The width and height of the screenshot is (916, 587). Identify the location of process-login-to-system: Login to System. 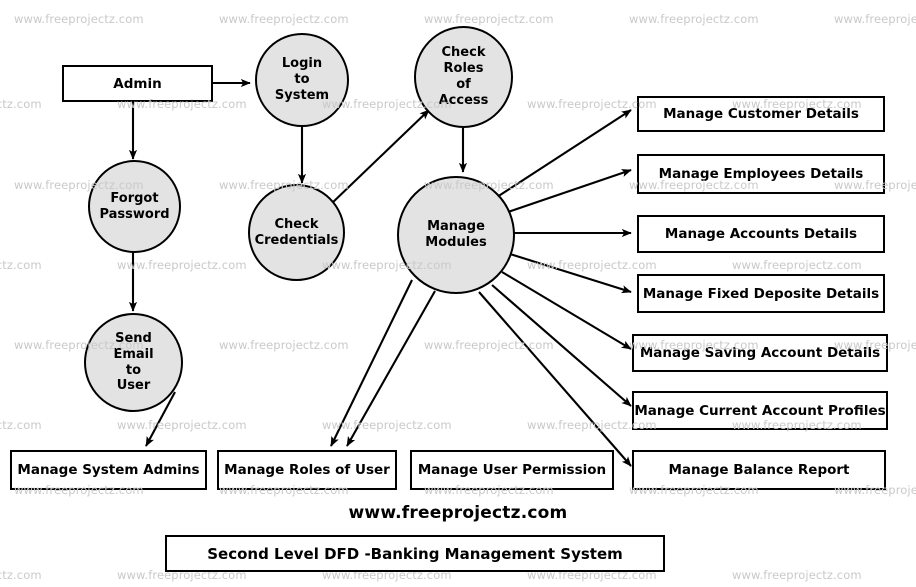
(302, 80).